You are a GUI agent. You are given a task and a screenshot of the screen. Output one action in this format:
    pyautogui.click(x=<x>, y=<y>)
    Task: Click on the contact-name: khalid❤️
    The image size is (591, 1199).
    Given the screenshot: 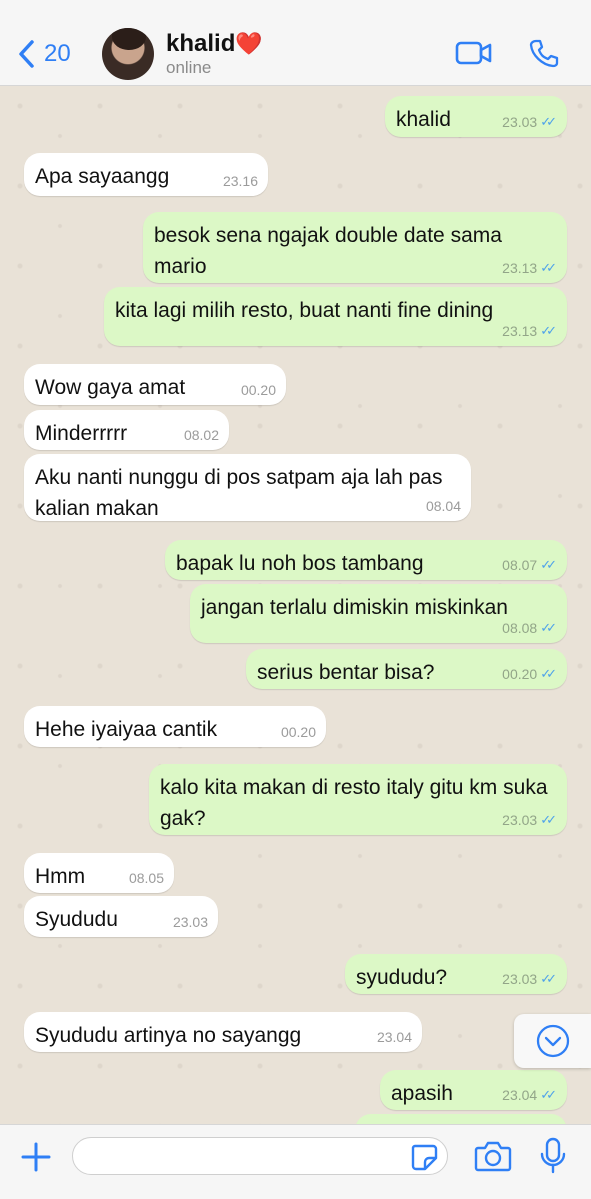 What is the action you would take?
    pyautogui.click(x=214, y=44)
    